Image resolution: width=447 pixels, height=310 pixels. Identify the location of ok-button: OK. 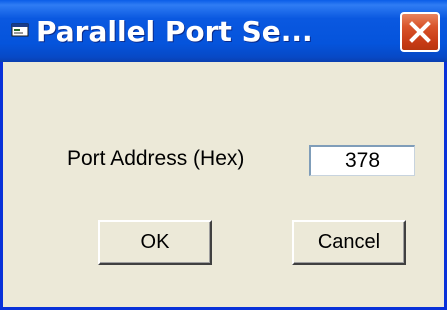
(155, 242).